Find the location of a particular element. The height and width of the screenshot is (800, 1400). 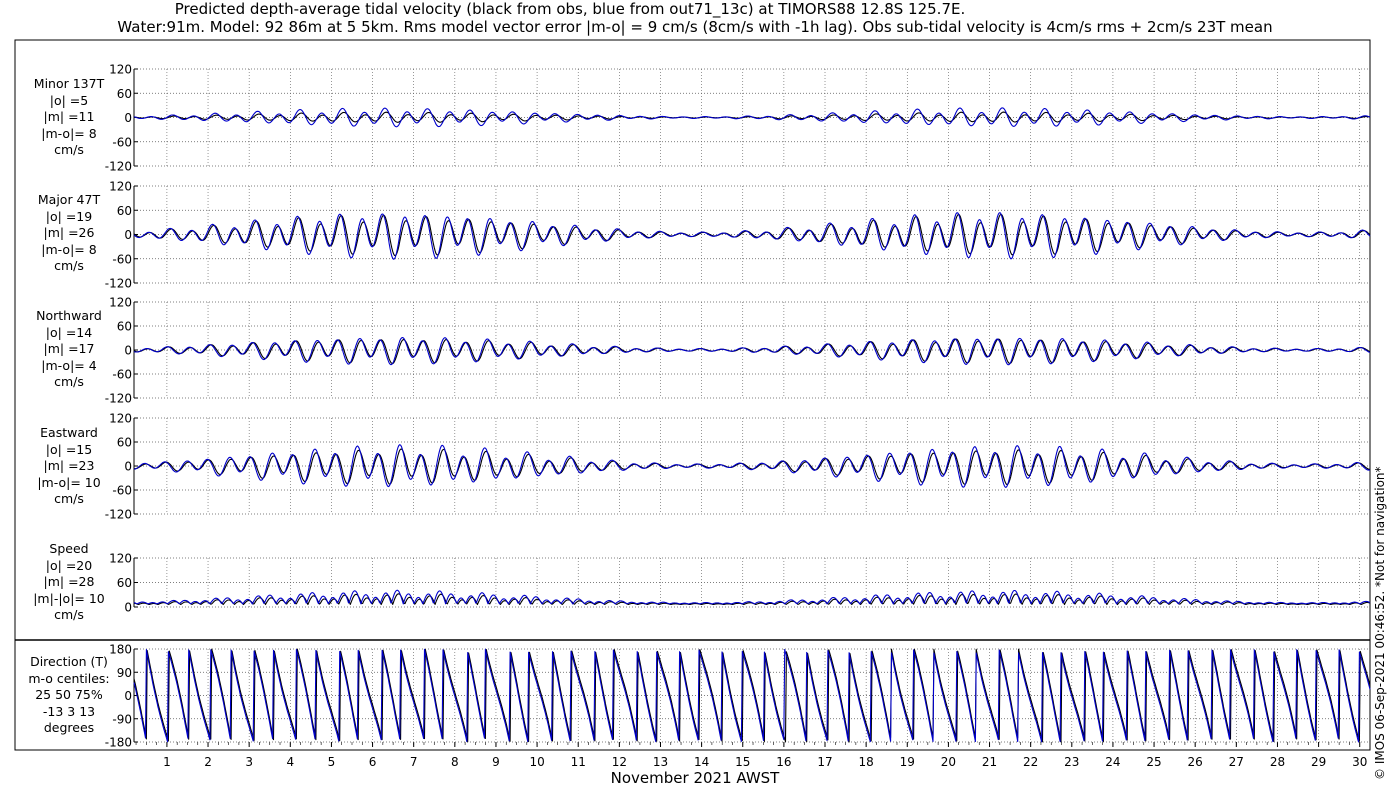

x-tick-label: 22 is located at coordinates (1030, 762).